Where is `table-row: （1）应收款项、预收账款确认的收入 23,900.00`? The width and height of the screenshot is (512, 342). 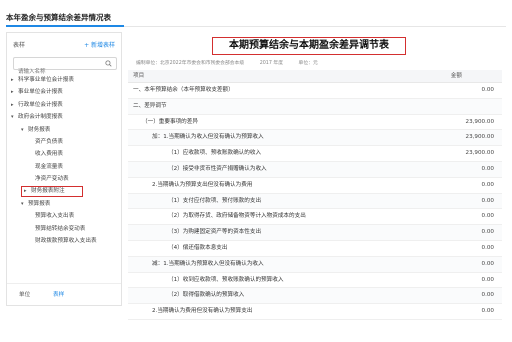 table-row: （1）应收款项、预收账款确认的收入 23,900.00 is located at coordinates (315, 154).